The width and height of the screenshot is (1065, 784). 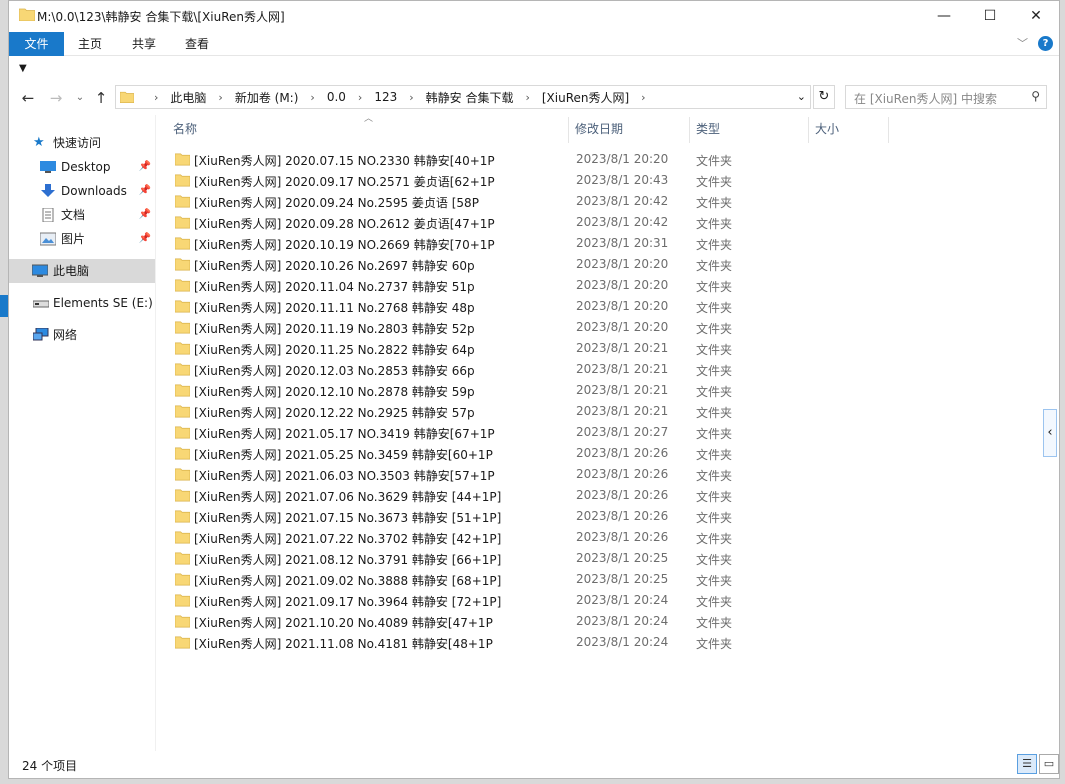 I want to click on tab-home: 主页, so click(x=90, y=44).